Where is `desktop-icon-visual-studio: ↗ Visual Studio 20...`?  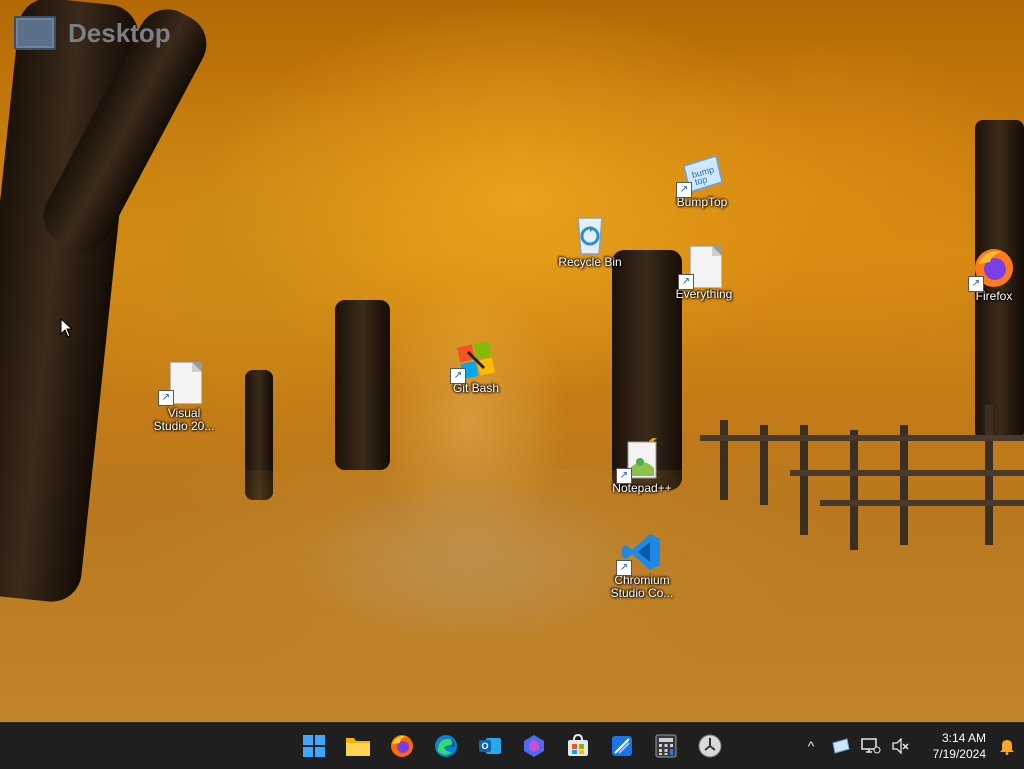
desktop-icon-visual-studio: ↗ Visual Studio 20... is located at coordinates (184, 396).